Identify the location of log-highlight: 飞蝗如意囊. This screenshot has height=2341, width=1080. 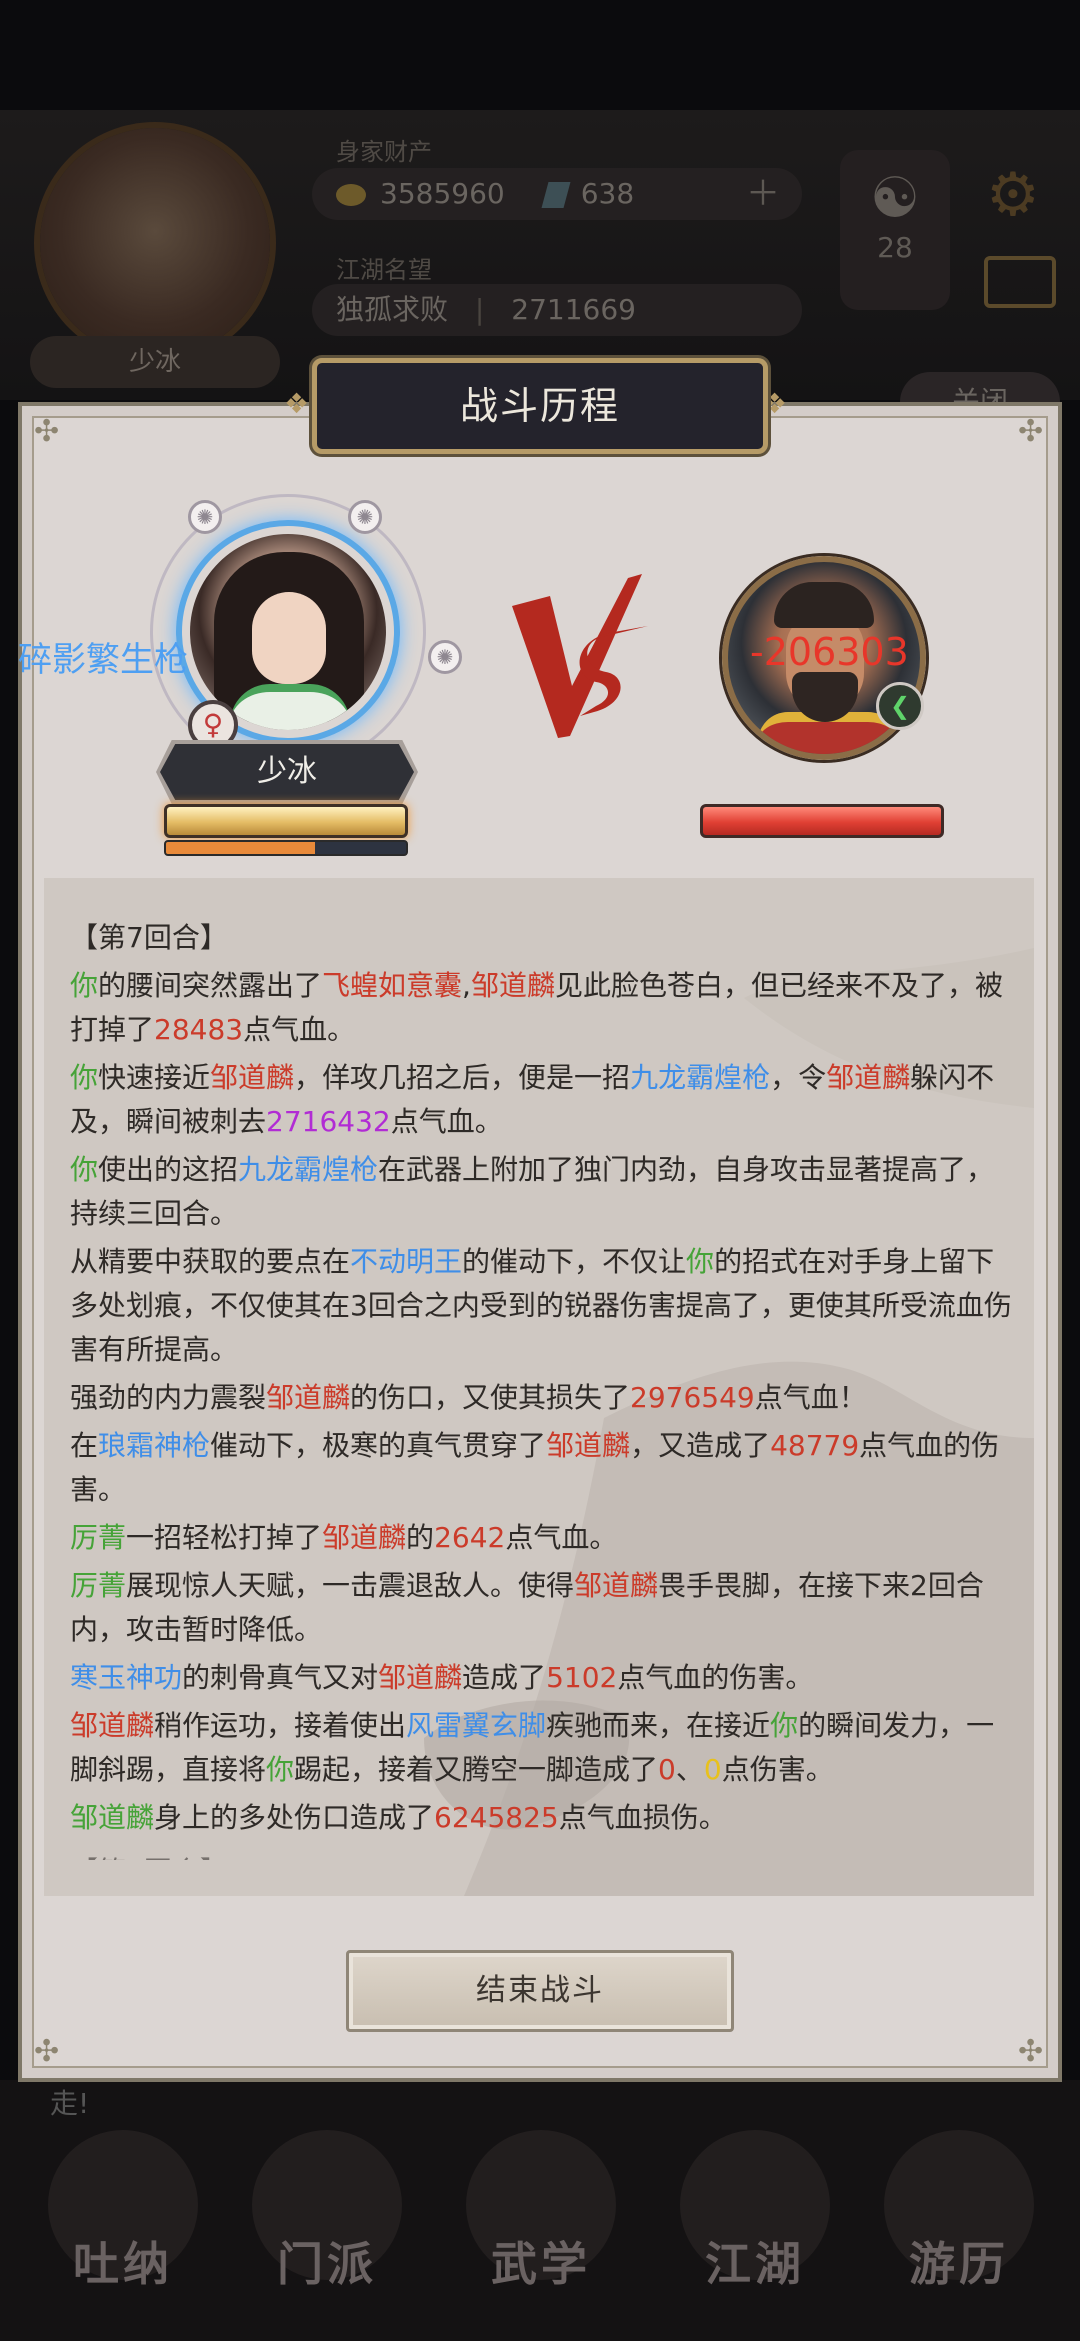
(392, 985).